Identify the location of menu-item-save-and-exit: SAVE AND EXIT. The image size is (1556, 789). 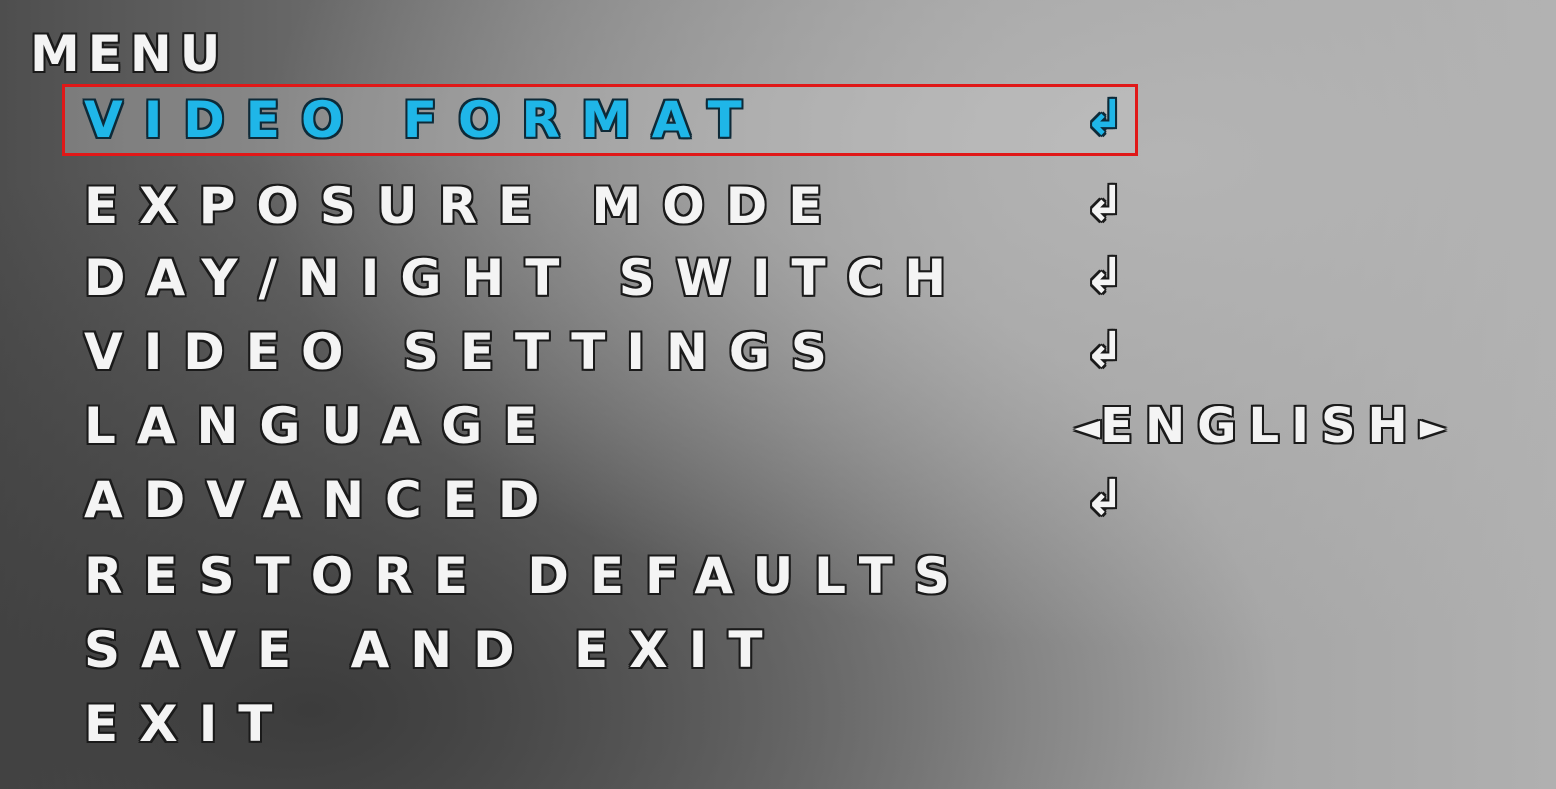
(600, 650).